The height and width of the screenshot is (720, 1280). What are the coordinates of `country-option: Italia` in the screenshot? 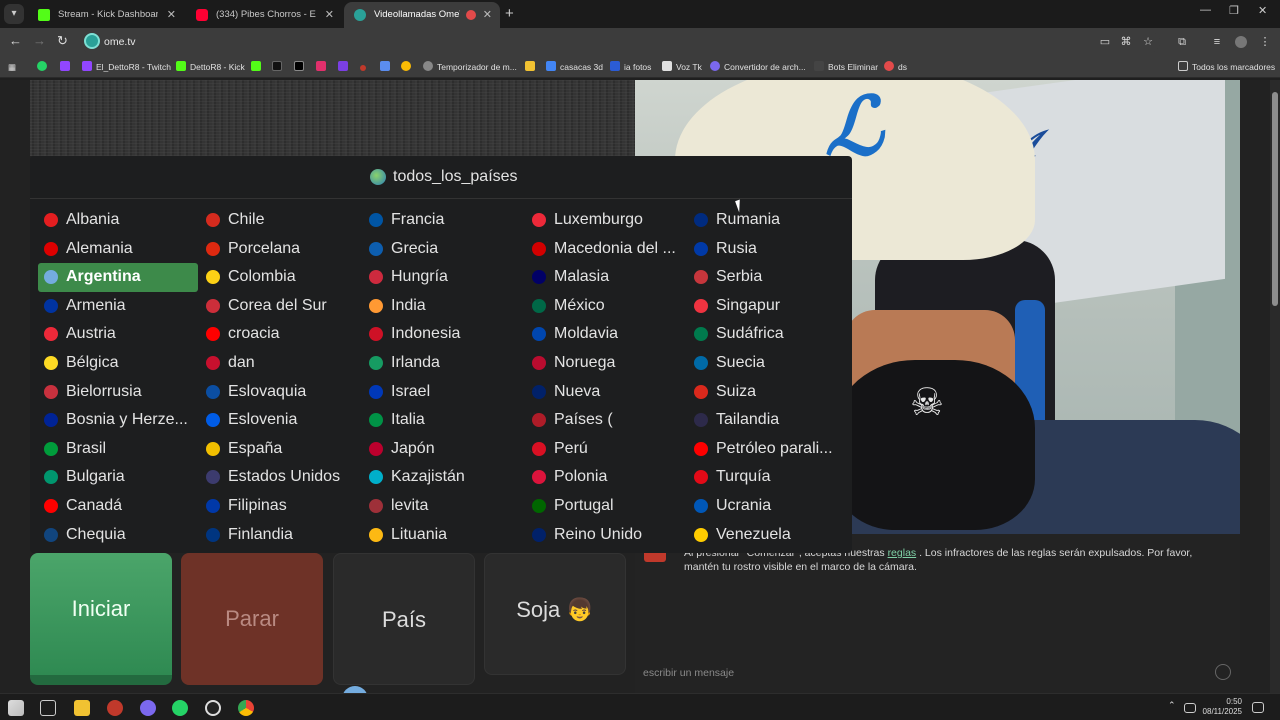 It's located at (443, 420).